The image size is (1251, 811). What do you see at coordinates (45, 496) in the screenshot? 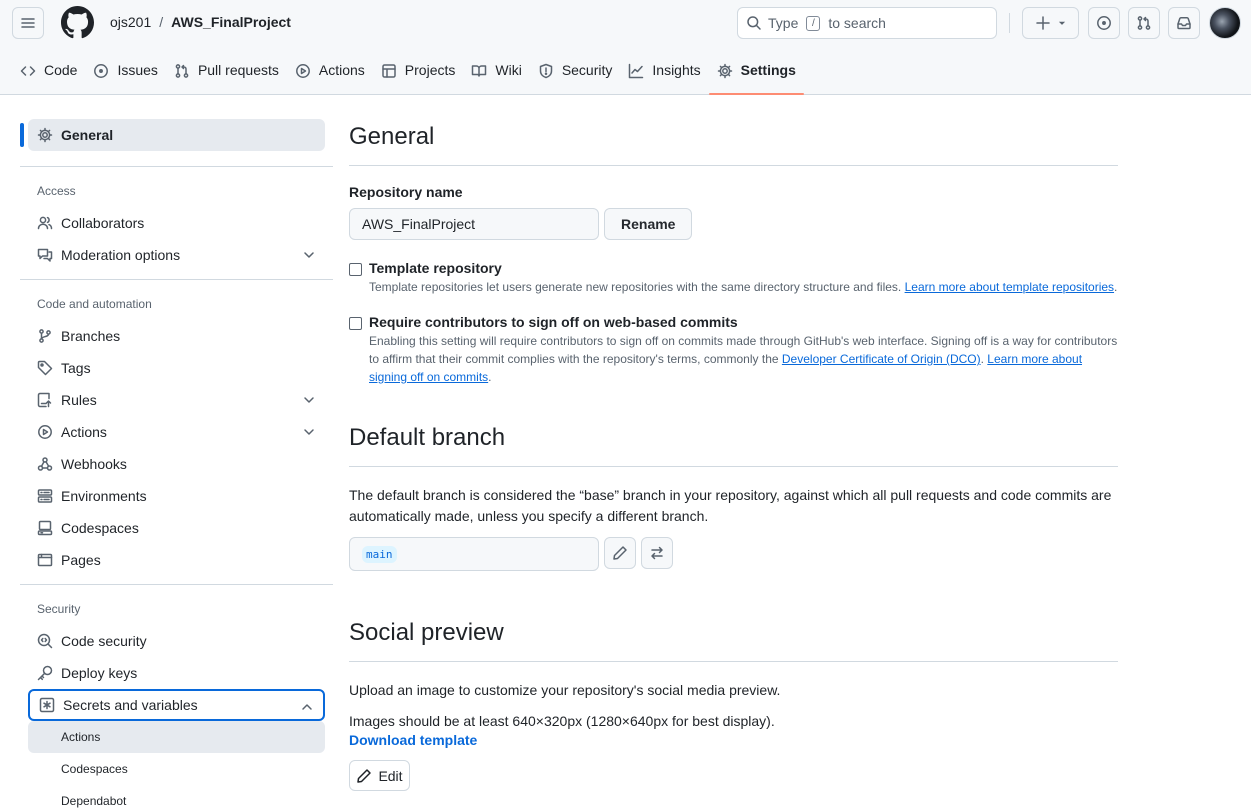
I see `server-icon` at bounding box center [45, 496].